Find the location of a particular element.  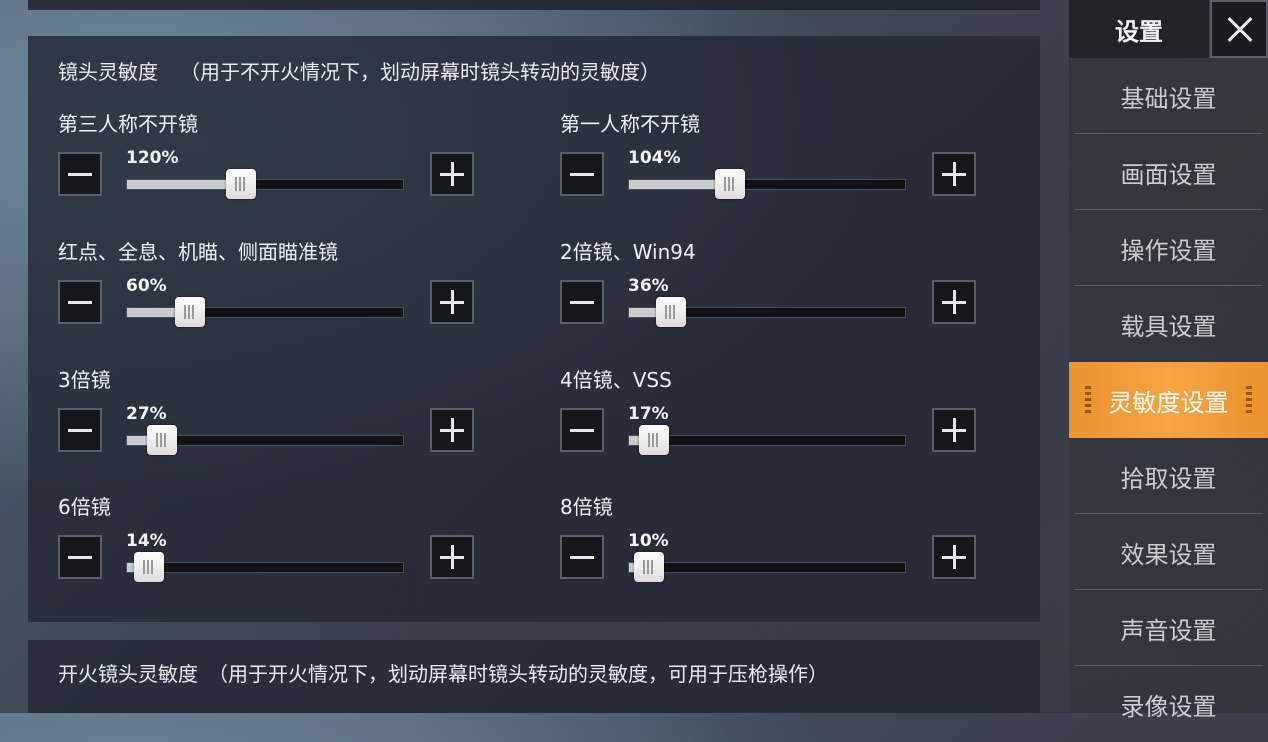

grip-right-icon is located at coordinates (1249, 400).